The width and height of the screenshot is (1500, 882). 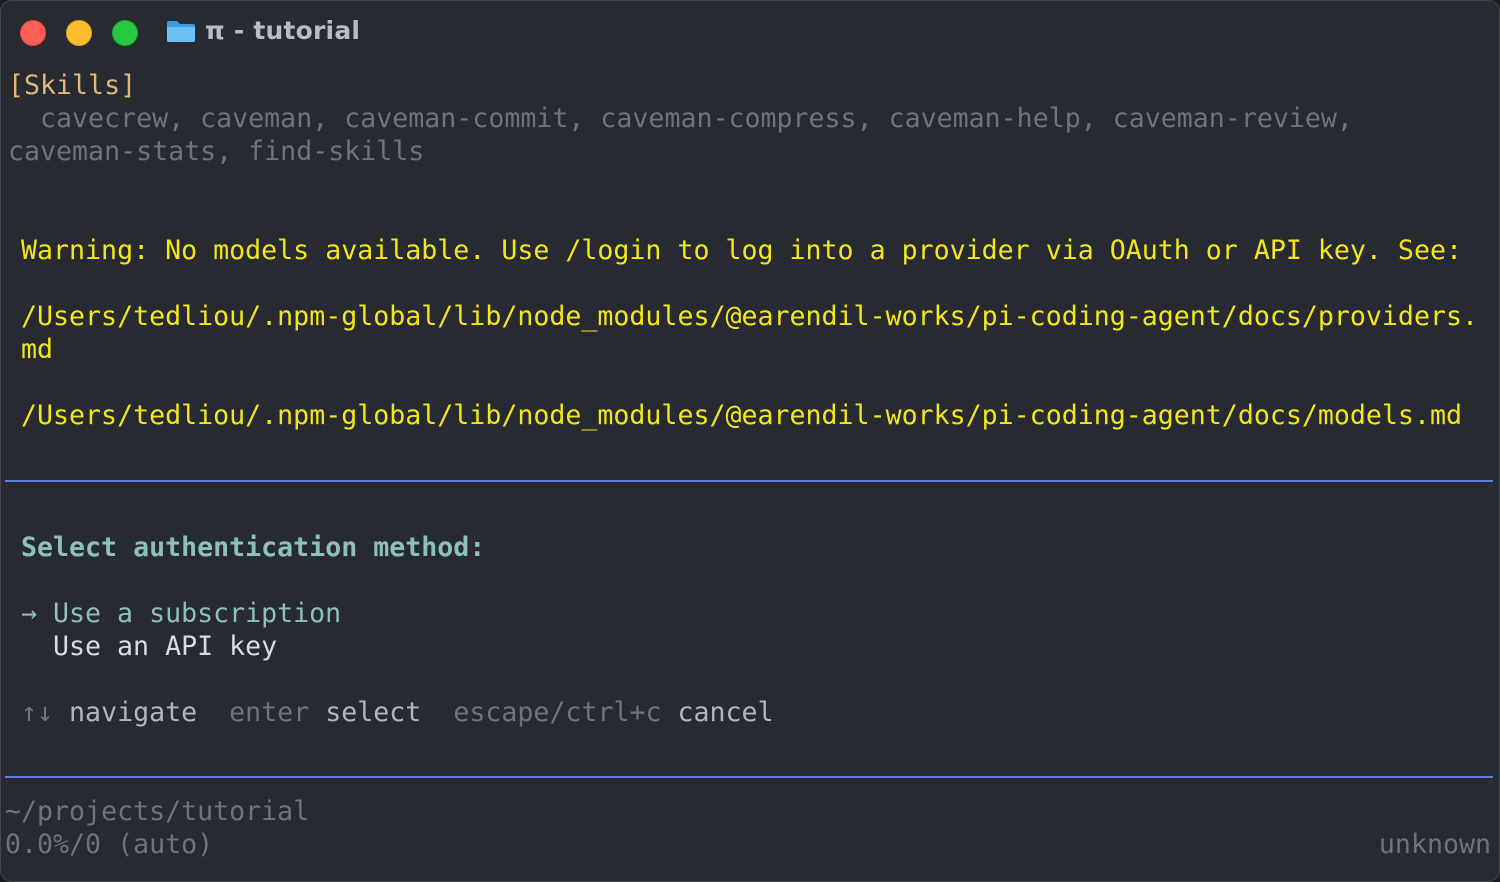 I want to click on minimize-window-button, so click(x=79, y=33).